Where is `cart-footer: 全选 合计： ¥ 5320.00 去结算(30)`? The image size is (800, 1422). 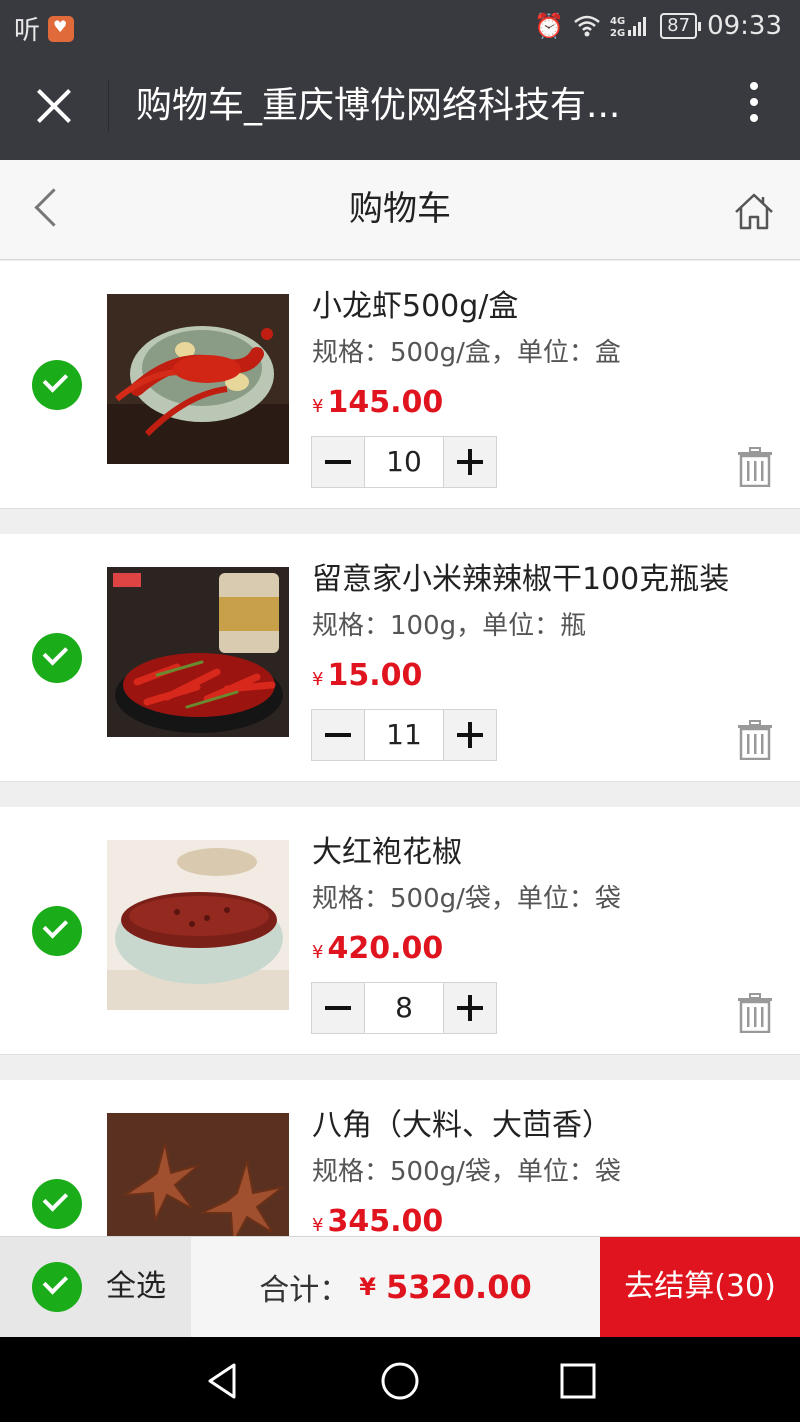
cart-footer: 全选 合计： ¥ 5320.00 去结算(30) is located at coordinates (400, 1286).